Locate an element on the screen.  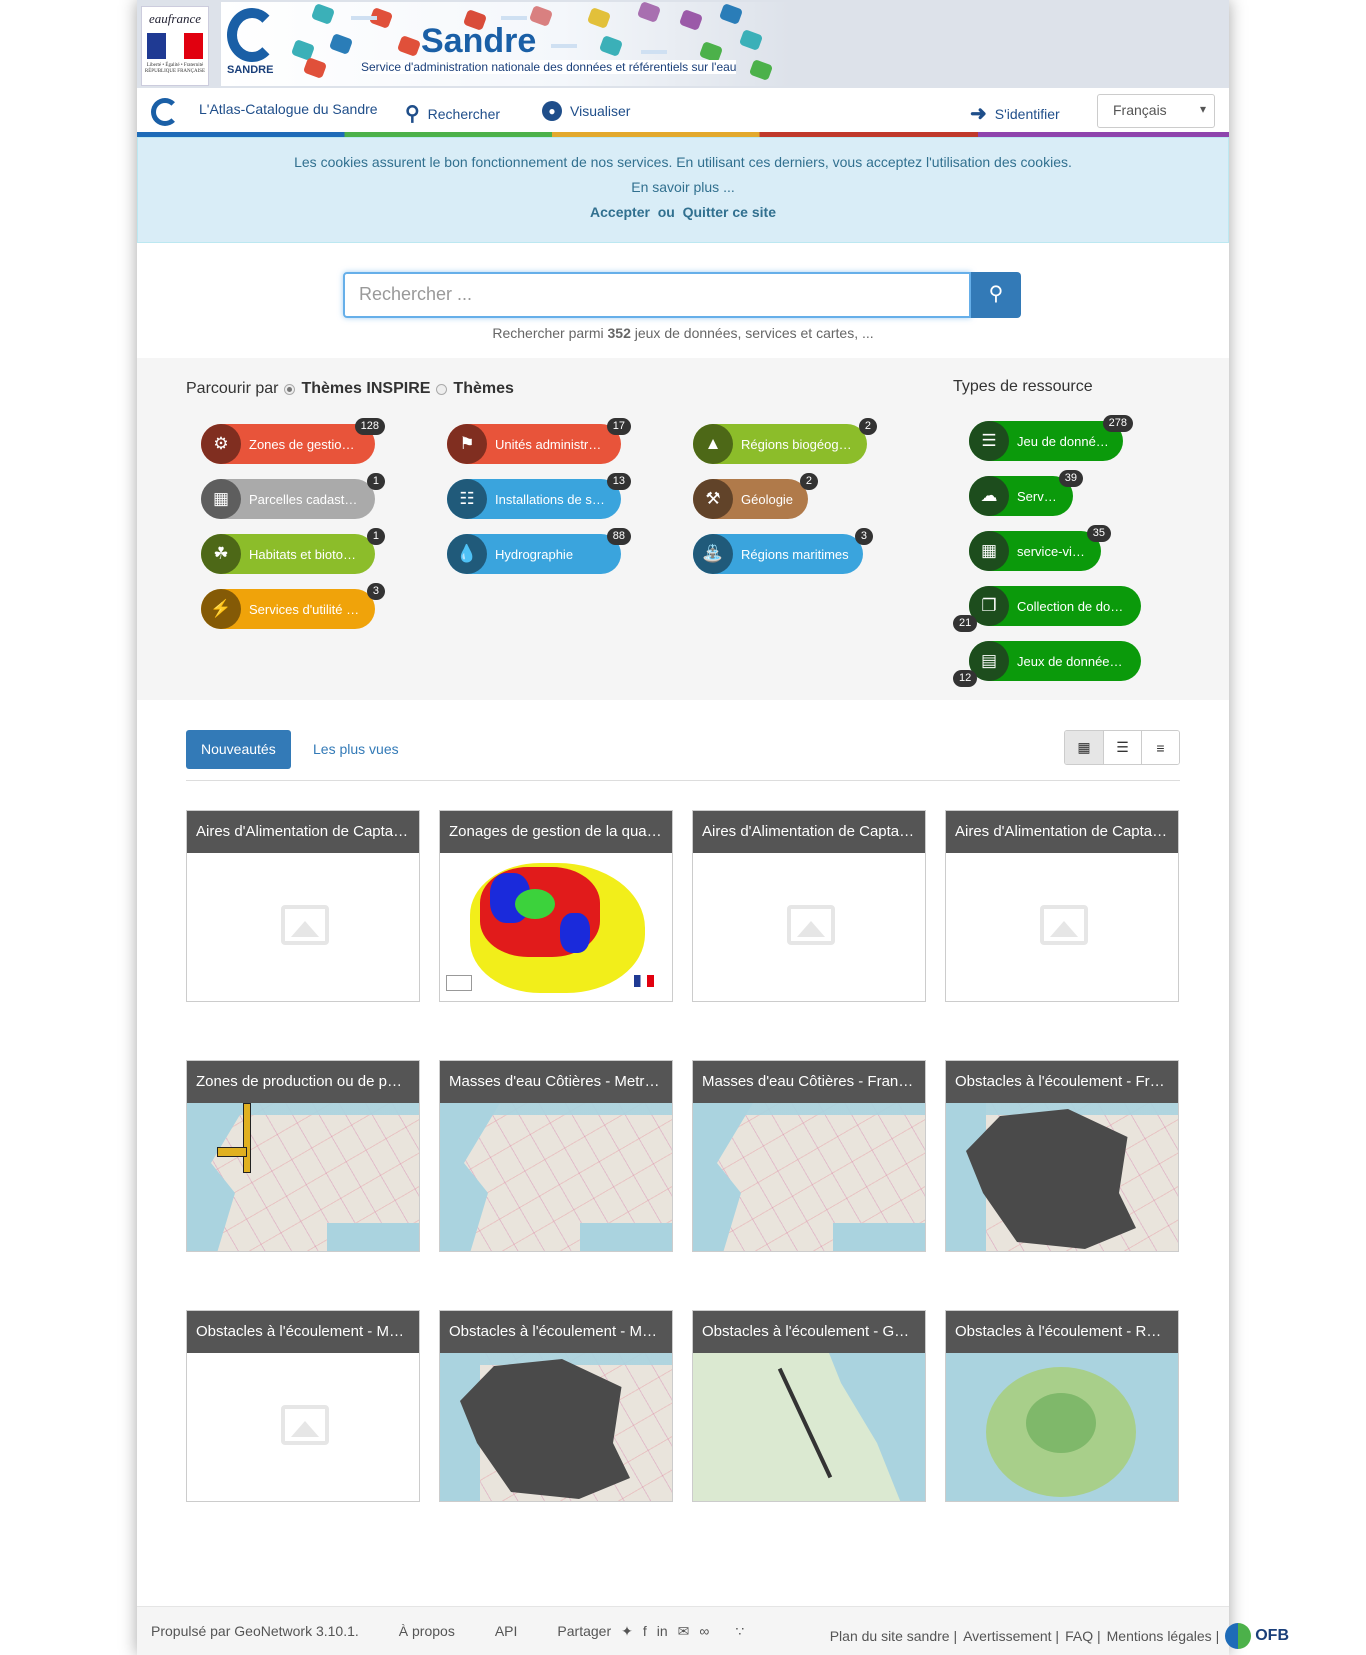
table-icon: ▦ is located at coordinates (989, 551).